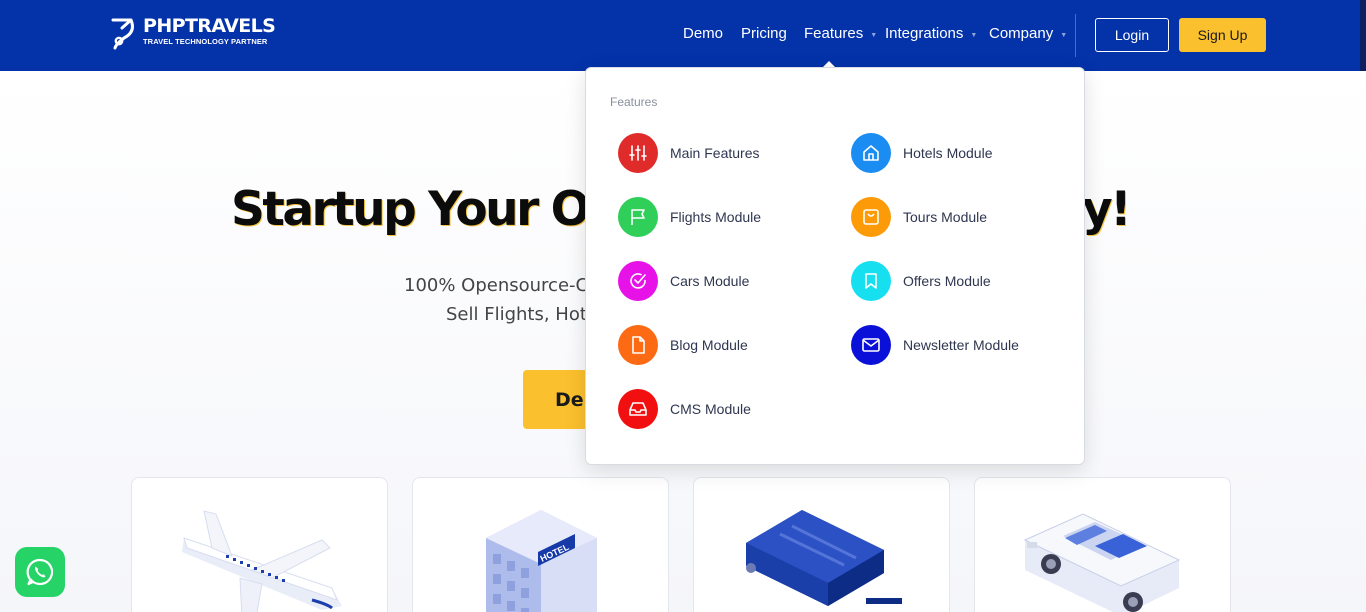 Image resolution: width=1366 pixels, height=612 pixels. Describe the element at coordinates (710, 409) in the screenshot. I see `menu-item-label: CMS Module` at that location.